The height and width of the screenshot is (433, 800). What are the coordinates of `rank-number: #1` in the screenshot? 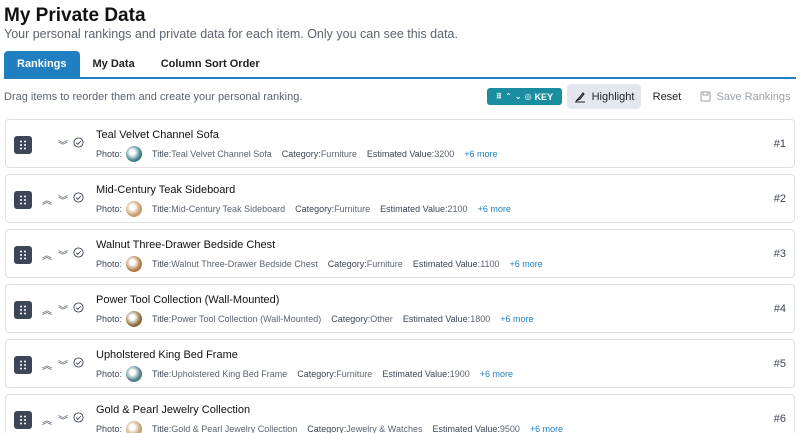 It's located at (779, 144).